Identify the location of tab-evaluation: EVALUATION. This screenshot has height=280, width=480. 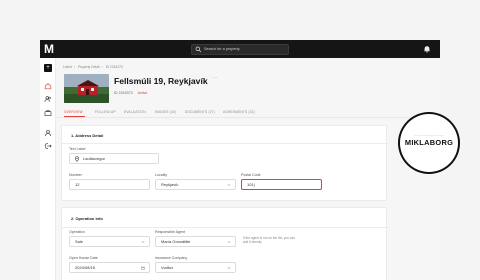
(135, 112).